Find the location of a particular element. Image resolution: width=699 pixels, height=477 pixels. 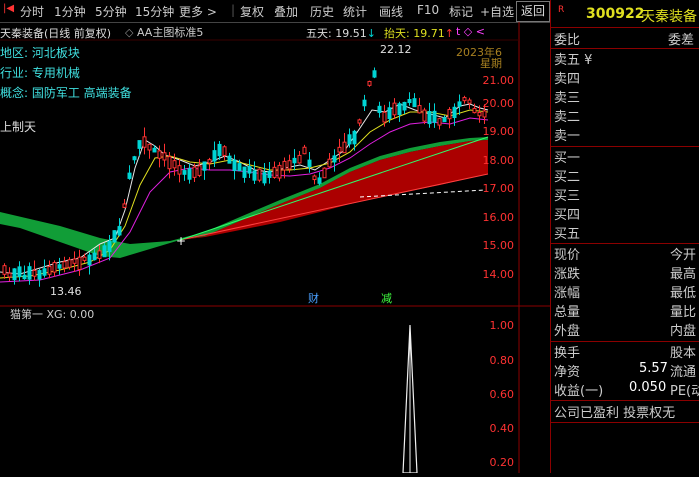

buy-label: 买三 is located at coordinates (567, 196).